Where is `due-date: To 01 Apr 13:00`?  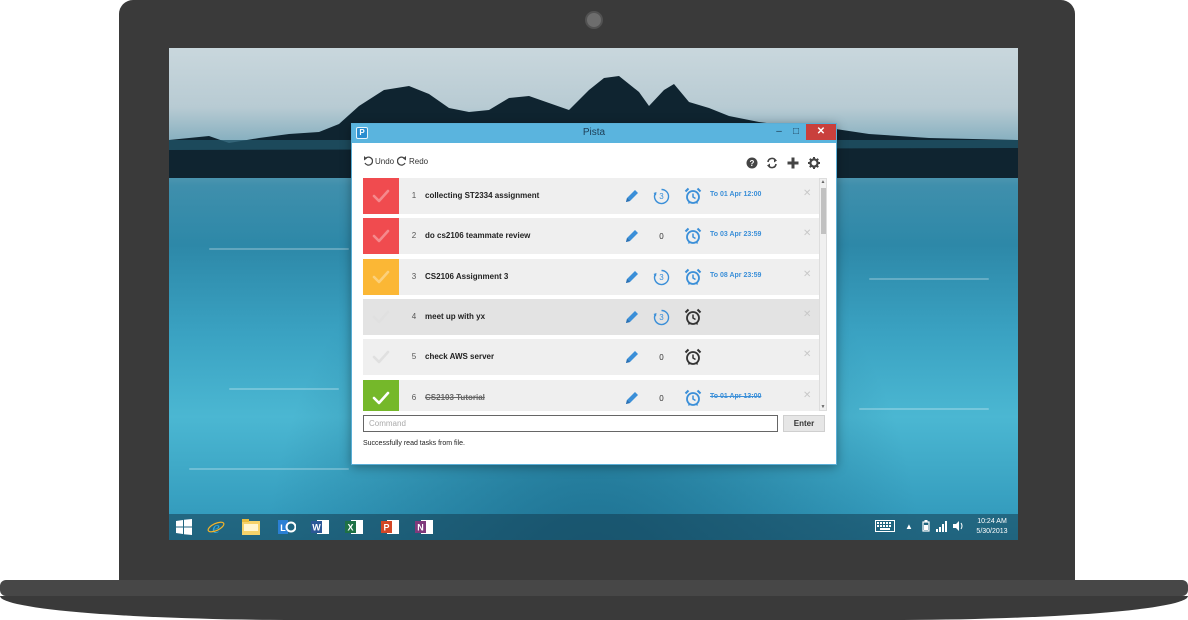
due-date: To 01 Apr 13:00 is located at coordinates (736, 396).